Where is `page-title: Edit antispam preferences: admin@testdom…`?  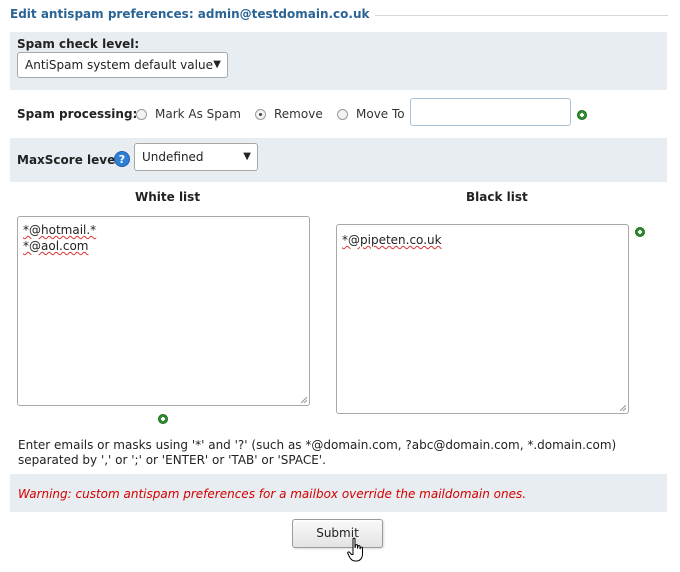 page-title: Edit antispam preferences: admin@testdom… is located at coordinates (193, 14).